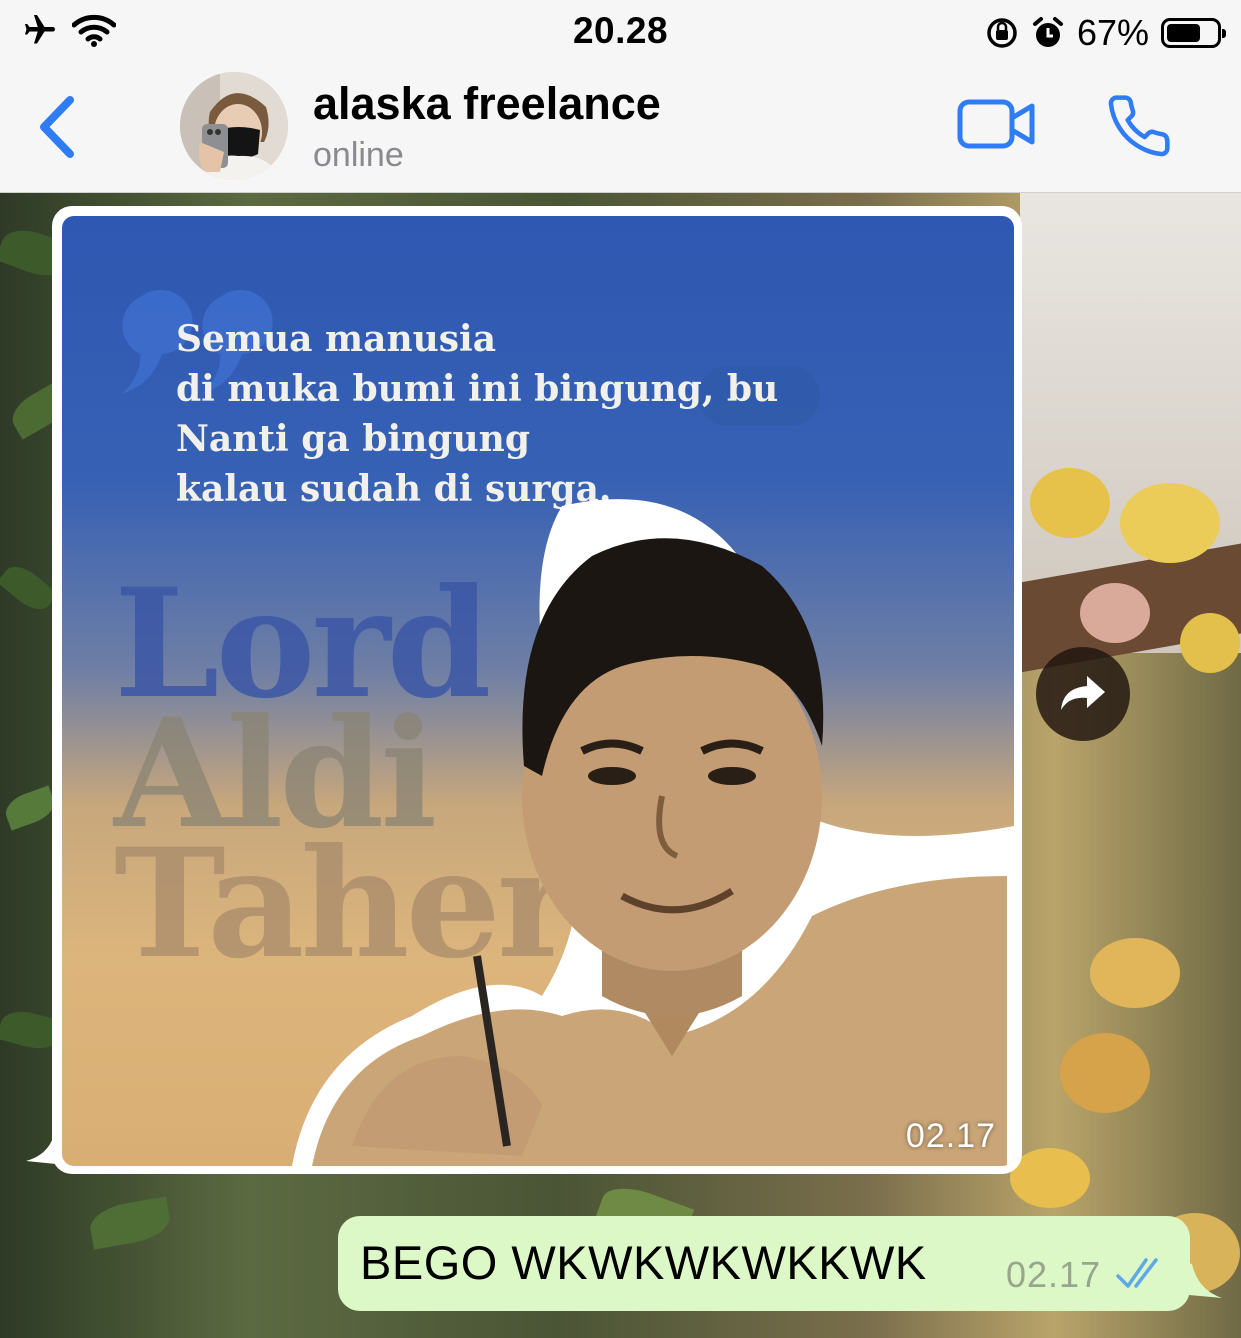  What do you see at coordinates (487, 104) in the screenshot?
I see `contact-name: alaska freelance` at bounding box center [487, 104].